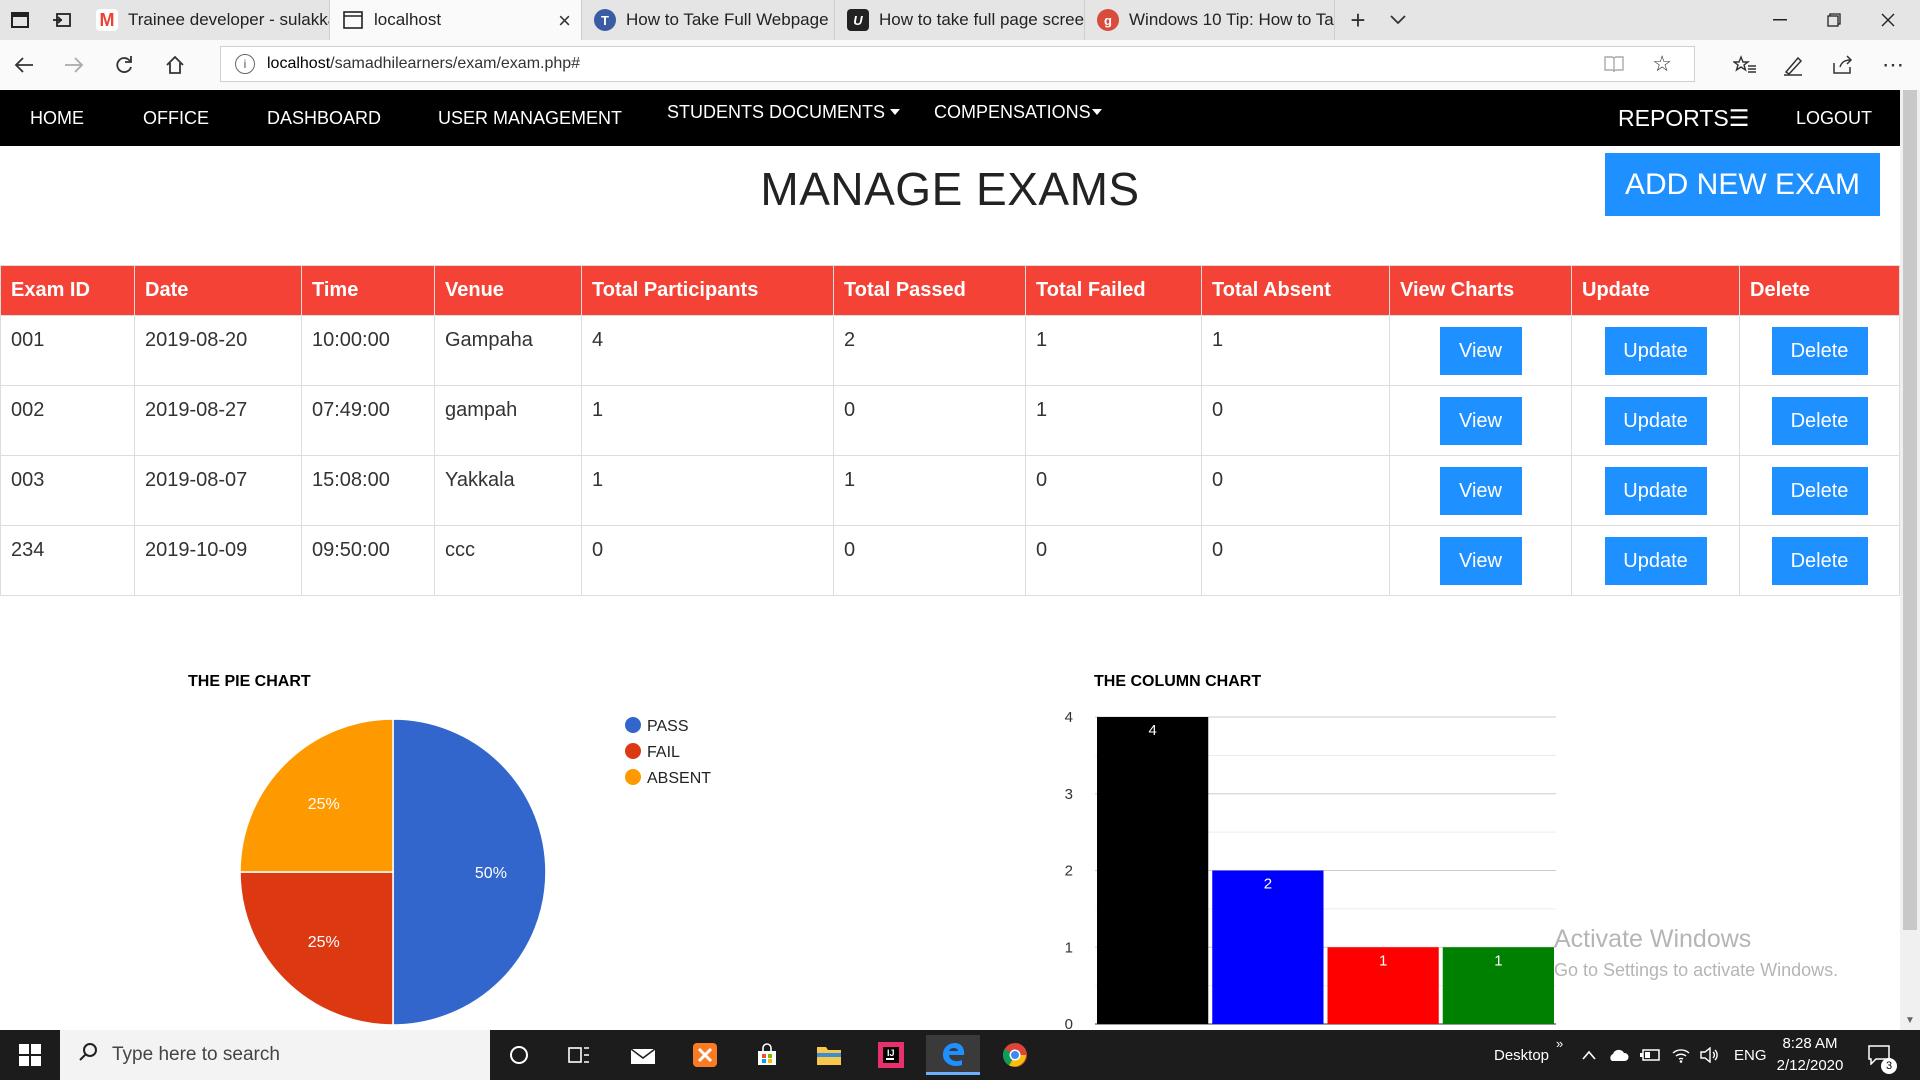 The image size is (1920, 1080). I want to click on tab-gmail: M Trainee developer - sulakkai, so click(207, 20).